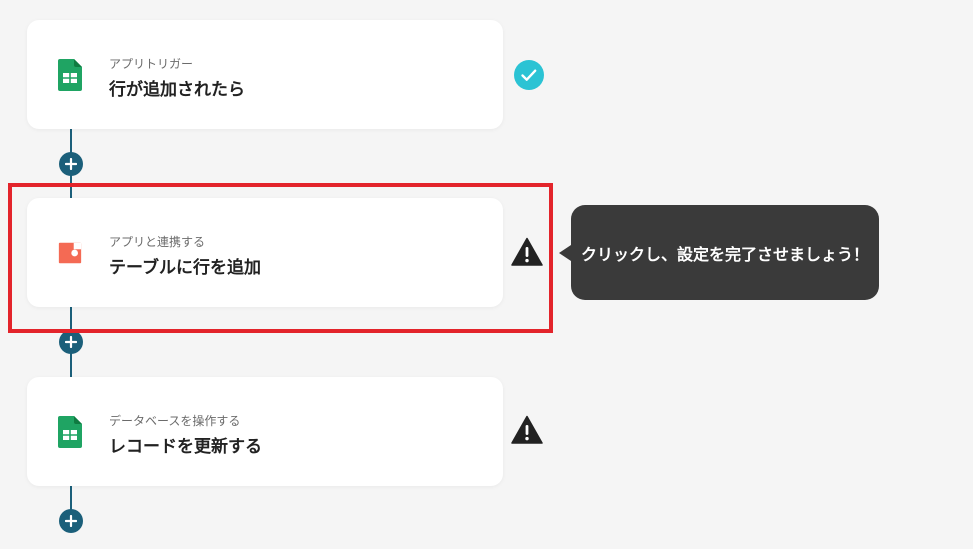  What do you see at coordinates (175, 421) in the screenshot?
I see `step-subtitle: データベースを操作する` at bounding box center [175, 421].